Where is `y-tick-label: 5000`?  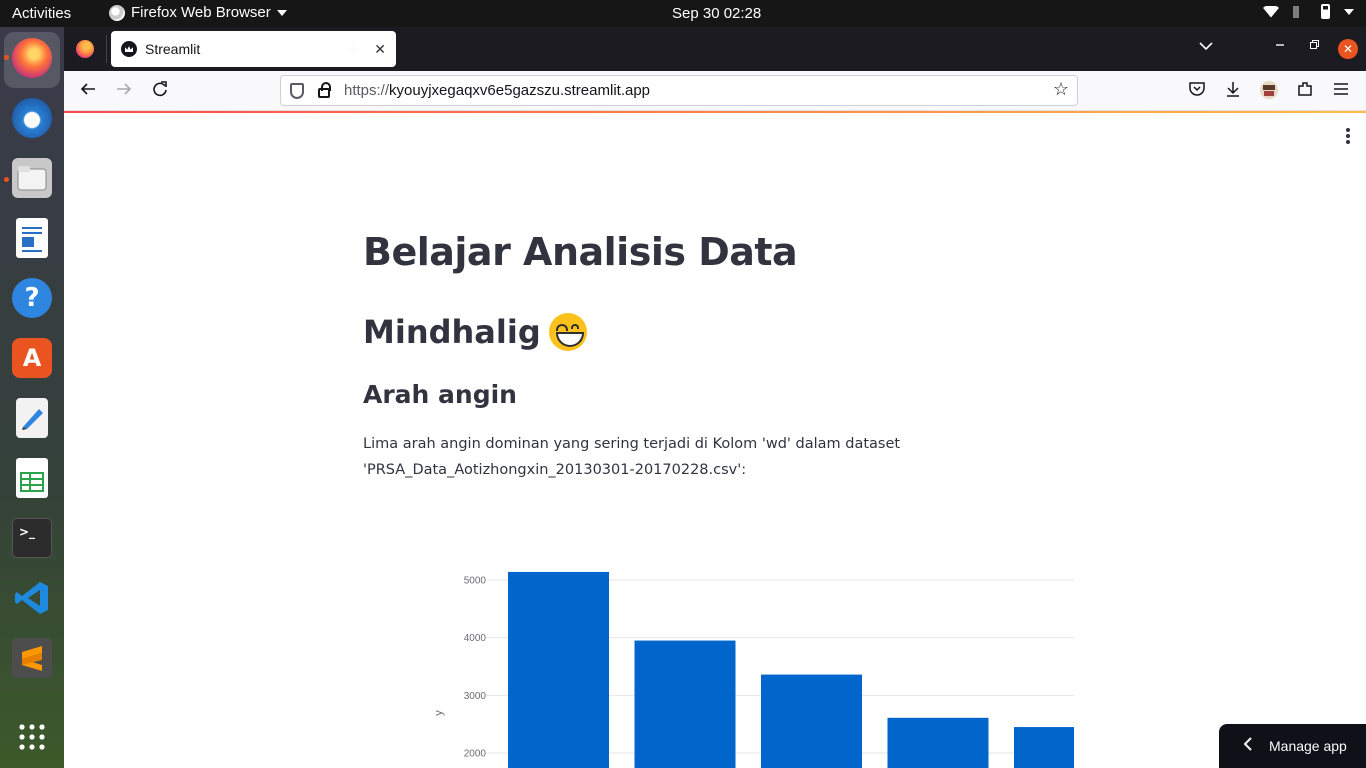 y-tick-label: 5000 is located at coordinates (475, 581).